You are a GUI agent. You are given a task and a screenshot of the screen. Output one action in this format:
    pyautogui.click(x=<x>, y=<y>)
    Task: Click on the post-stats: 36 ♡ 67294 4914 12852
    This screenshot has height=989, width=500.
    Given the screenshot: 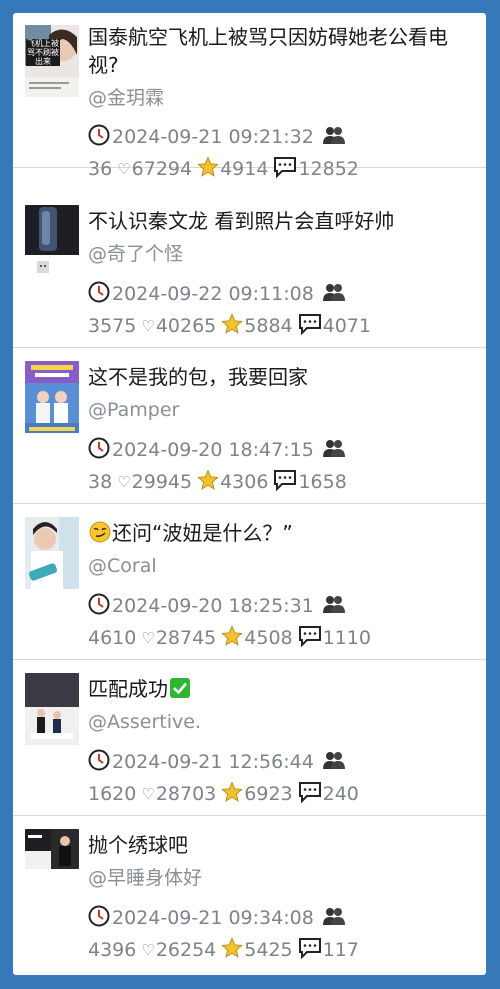 What is the action you would take?
    pyautogui.click(x=223, y=169)
    